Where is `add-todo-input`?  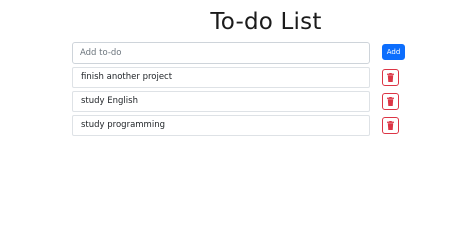
add-todo-input is located at coordinates (221, 53).